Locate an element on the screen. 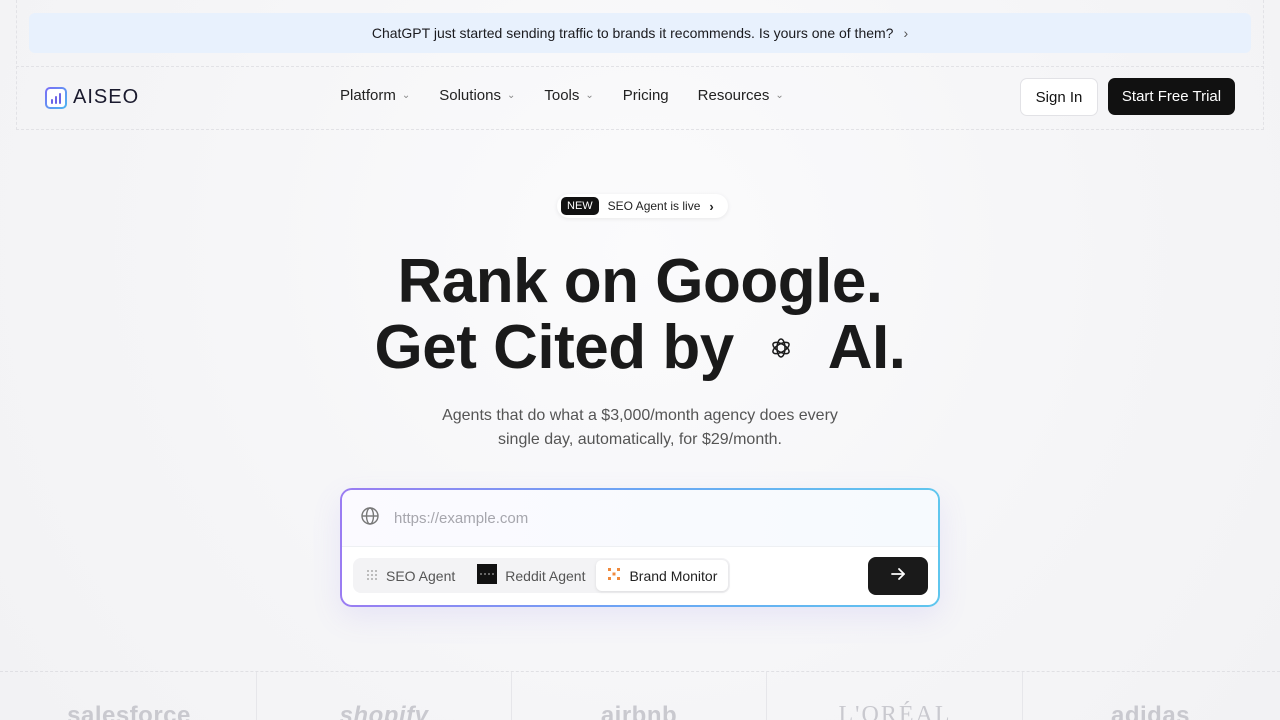 Image resolution: width=1280 pixels, height=720 pixels. nav-item-resources: Resources ⌄ is located at coordinates (741, 95).